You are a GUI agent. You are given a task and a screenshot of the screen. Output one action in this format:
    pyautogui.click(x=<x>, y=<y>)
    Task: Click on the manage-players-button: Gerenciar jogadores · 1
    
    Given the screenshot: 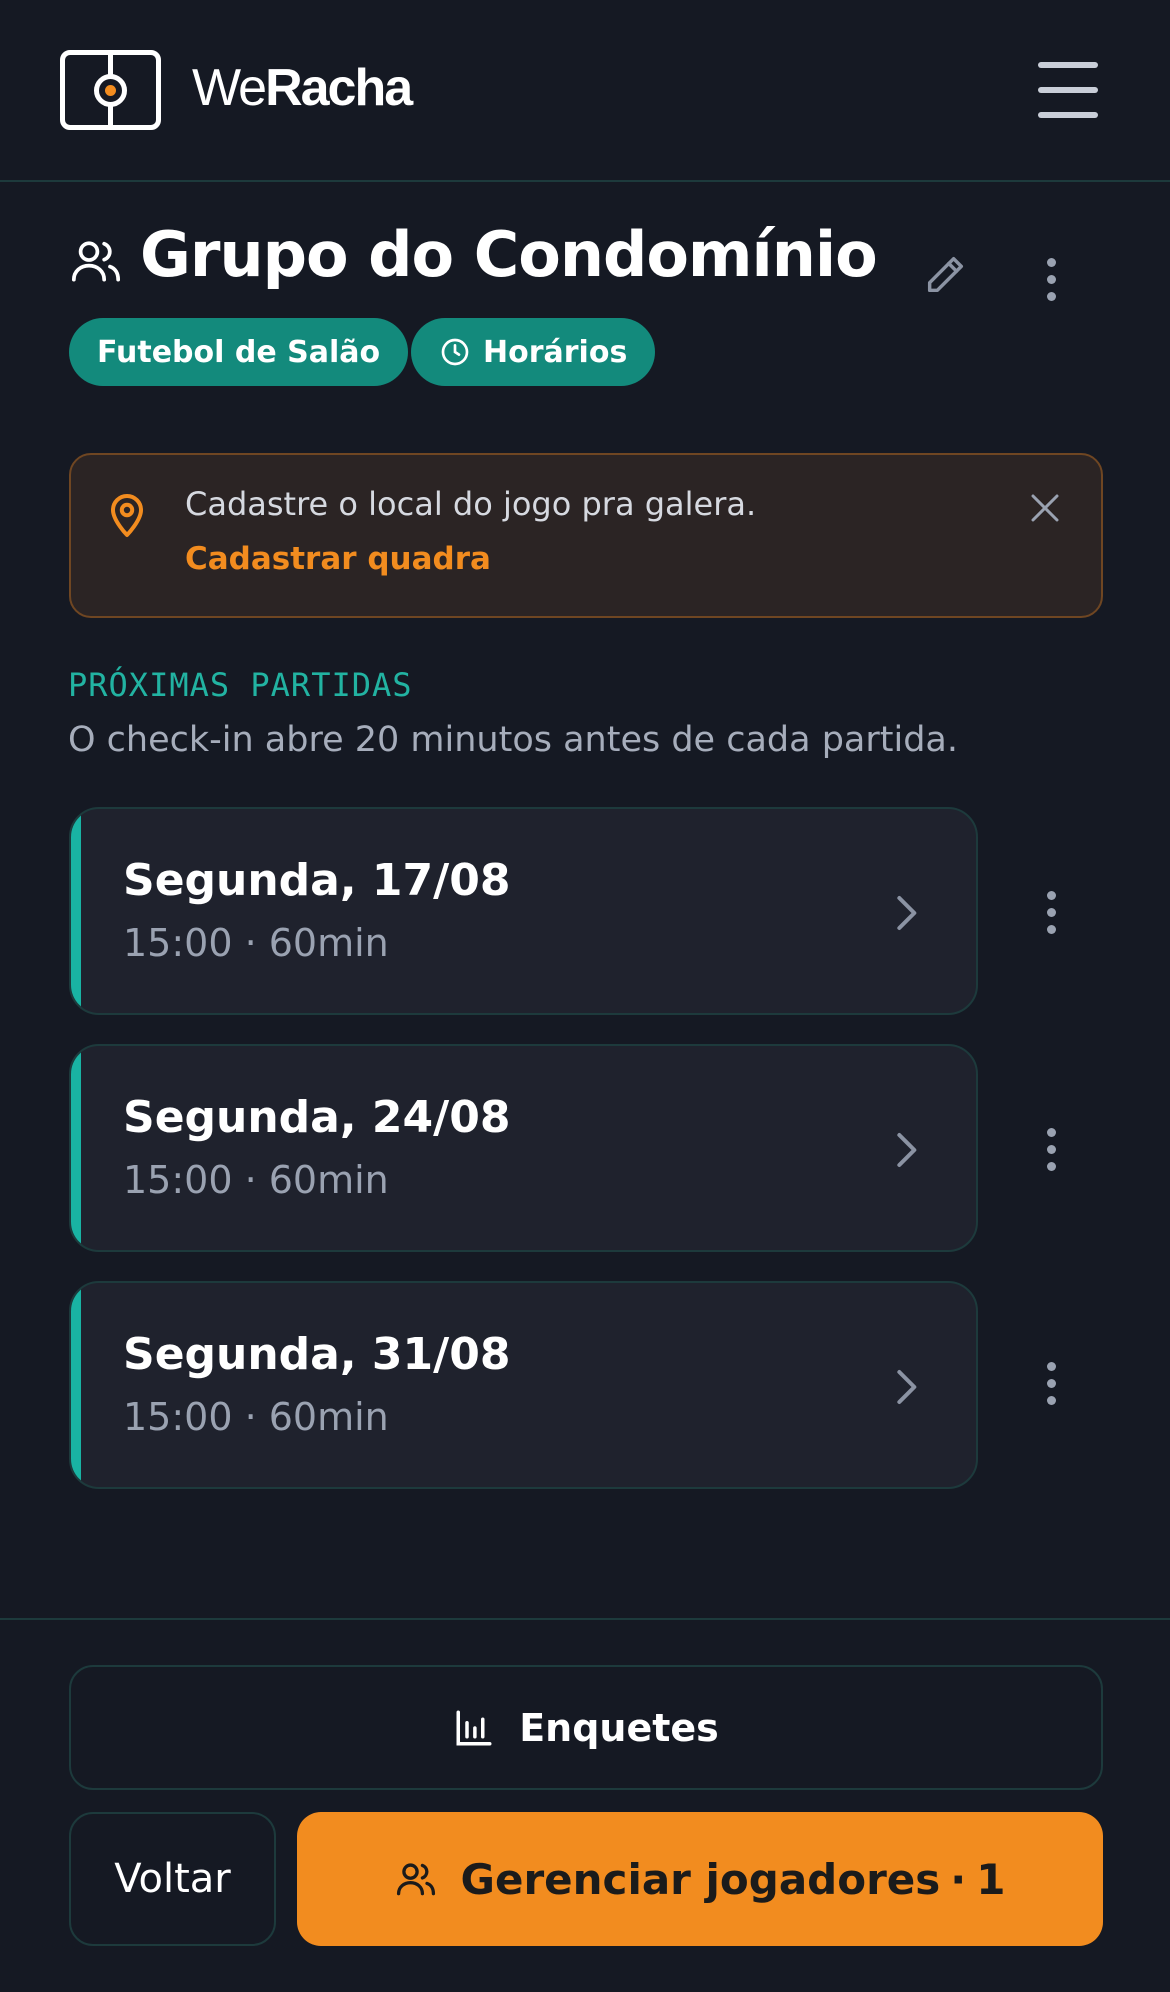 What is the action you would take?
    pyautogui.click(x=700, y=1879)
    